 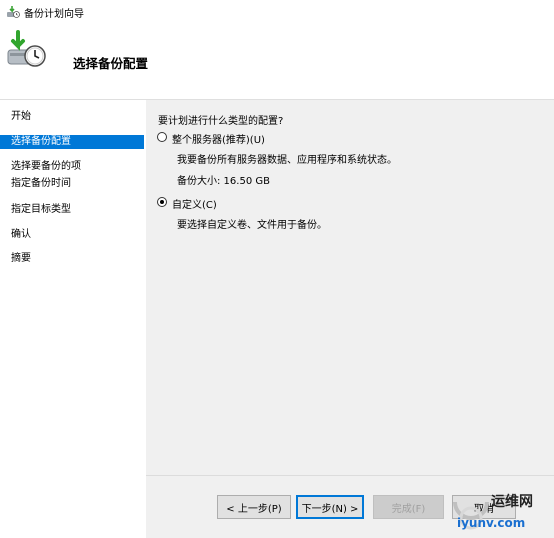 I want to click on finish-button: 完成(F), so click(x=408, y=507).